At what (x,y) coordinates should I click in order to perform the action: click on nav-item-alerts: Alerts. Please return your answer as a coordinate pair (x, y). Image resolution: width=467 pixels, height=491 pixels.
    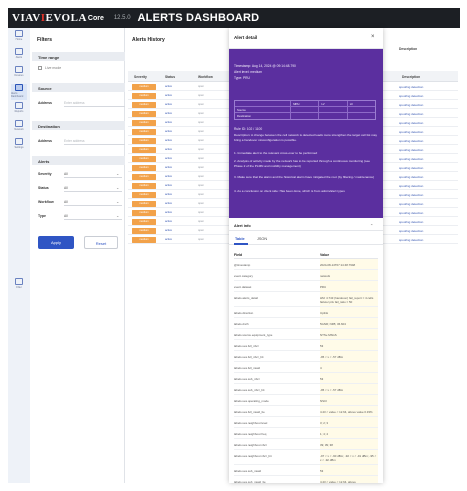
    Looking at the image, I should click on (19, 56).